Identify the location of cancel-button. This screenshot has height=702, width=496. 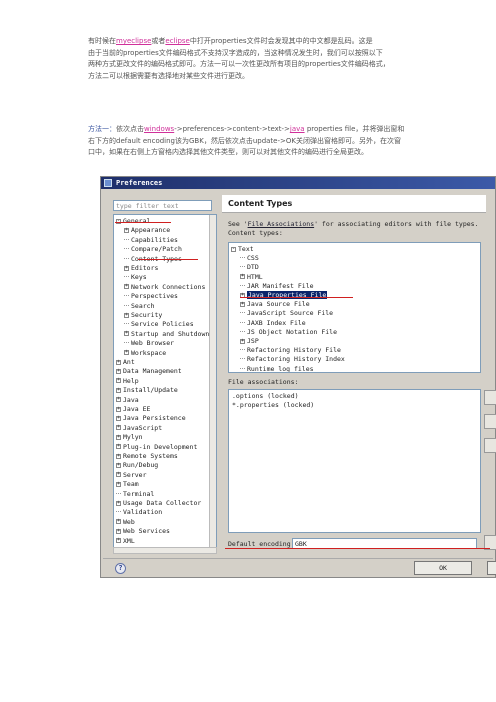
(491, 568).